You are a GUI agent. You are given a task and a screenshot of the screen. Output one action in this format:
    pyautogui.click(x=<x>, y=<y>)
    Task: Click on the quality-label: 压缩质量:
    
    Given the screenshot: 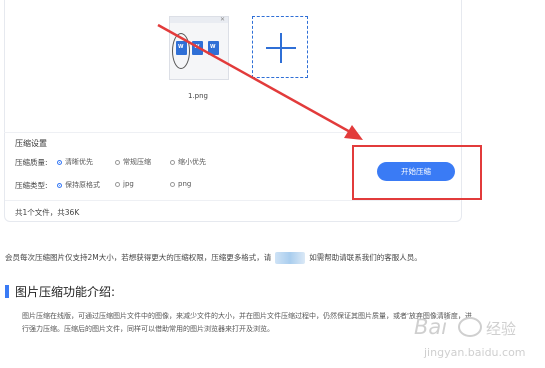 What is the action you would take?
    pyautogui.click(x=31, y=162)
    